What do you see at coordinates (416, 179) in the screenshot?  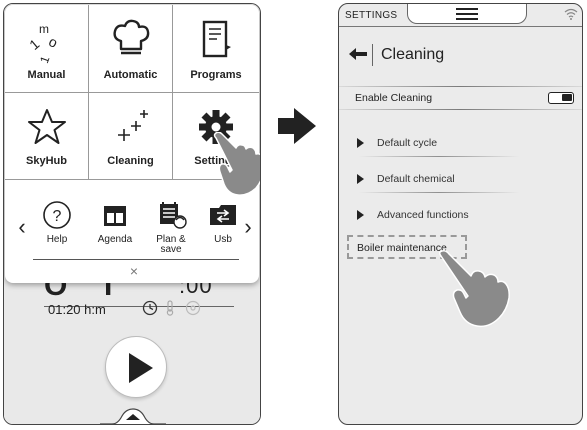 I see `menu-item-label: Default chemical` at bounding box center [416, 179].